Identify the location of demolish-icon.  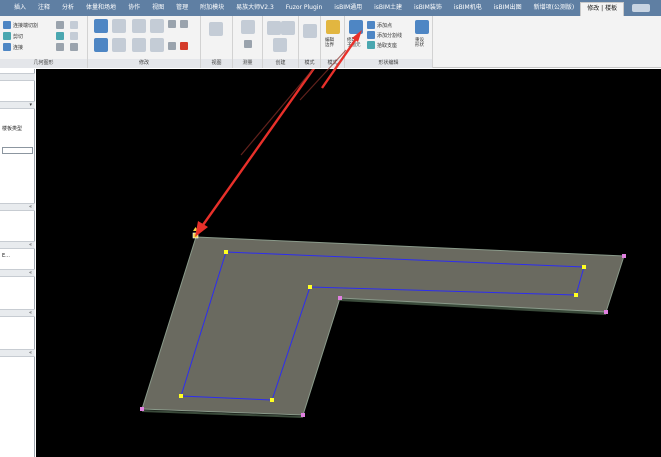
(74, 25).